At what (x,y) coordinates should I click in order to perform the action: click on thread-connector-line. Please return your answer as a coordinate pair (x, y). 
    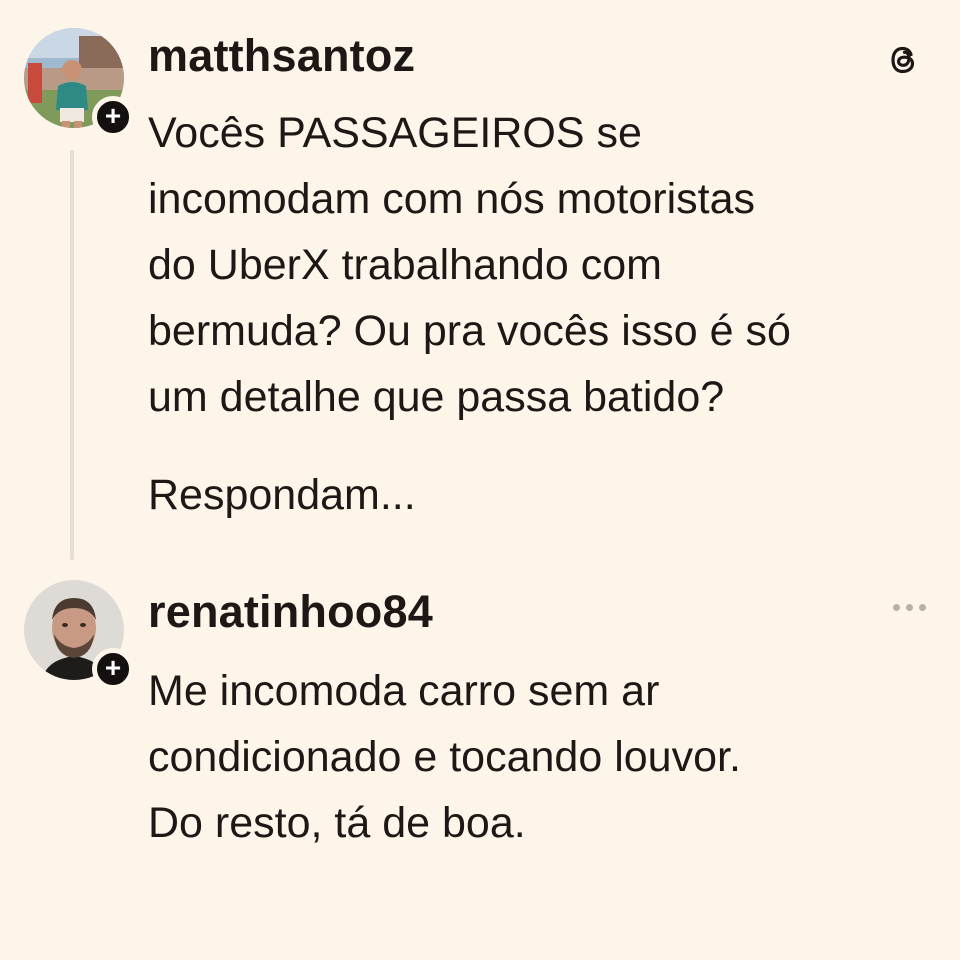
    Looking at the image, I should click on (72, 355).